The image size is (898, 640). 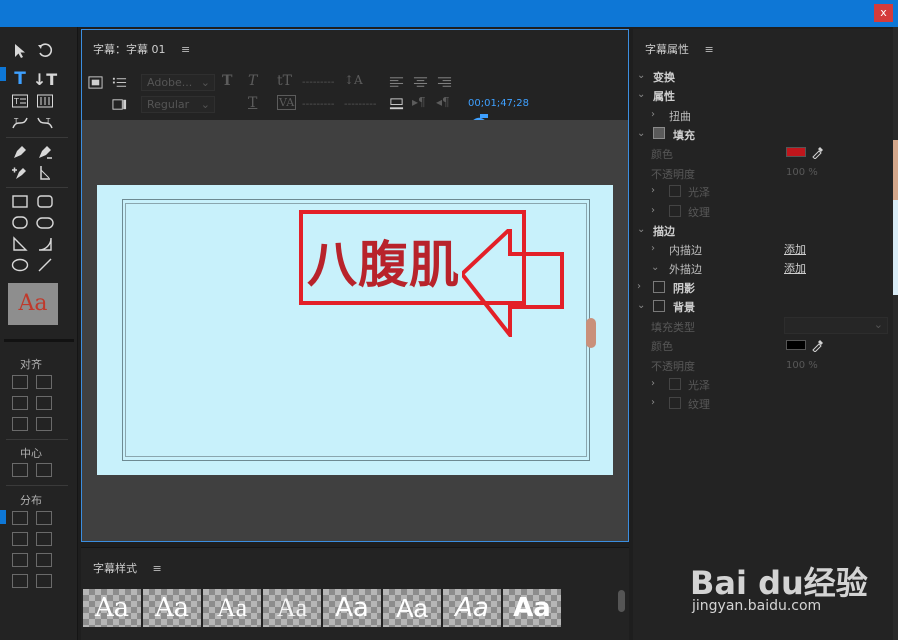 What do you see at coordinates (675, 384) in the screenshot?
I see `background-sheen-checkbox` at bounding box center [675, 384].